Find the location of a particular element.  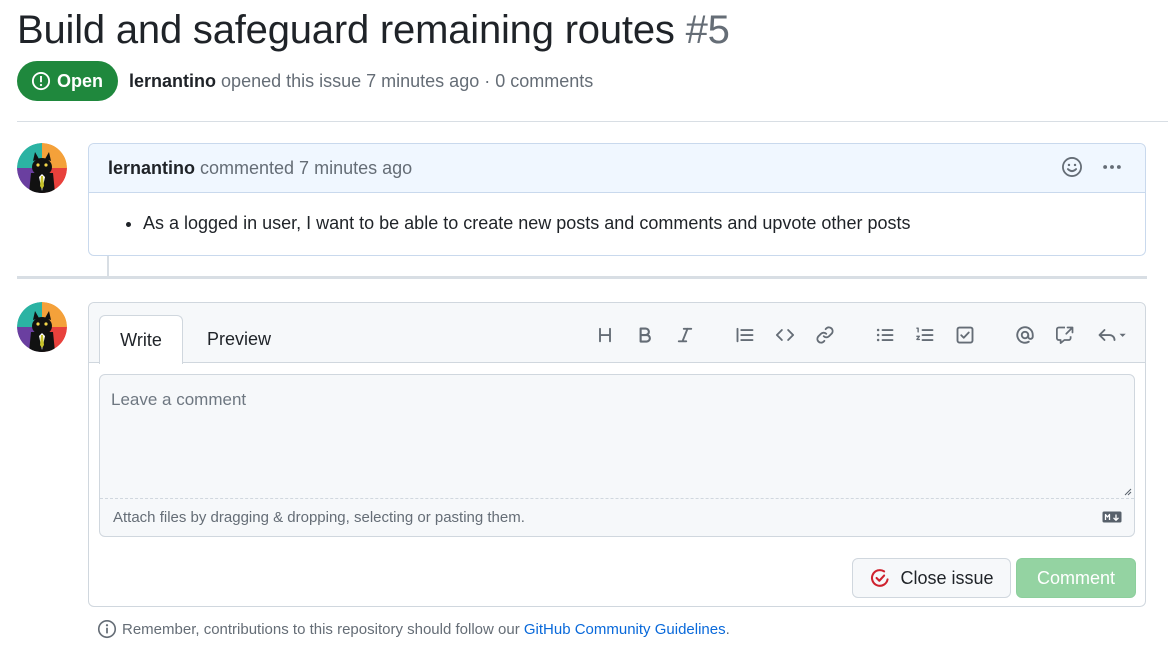

status-badge: Open is located at coordinates (68, 81).